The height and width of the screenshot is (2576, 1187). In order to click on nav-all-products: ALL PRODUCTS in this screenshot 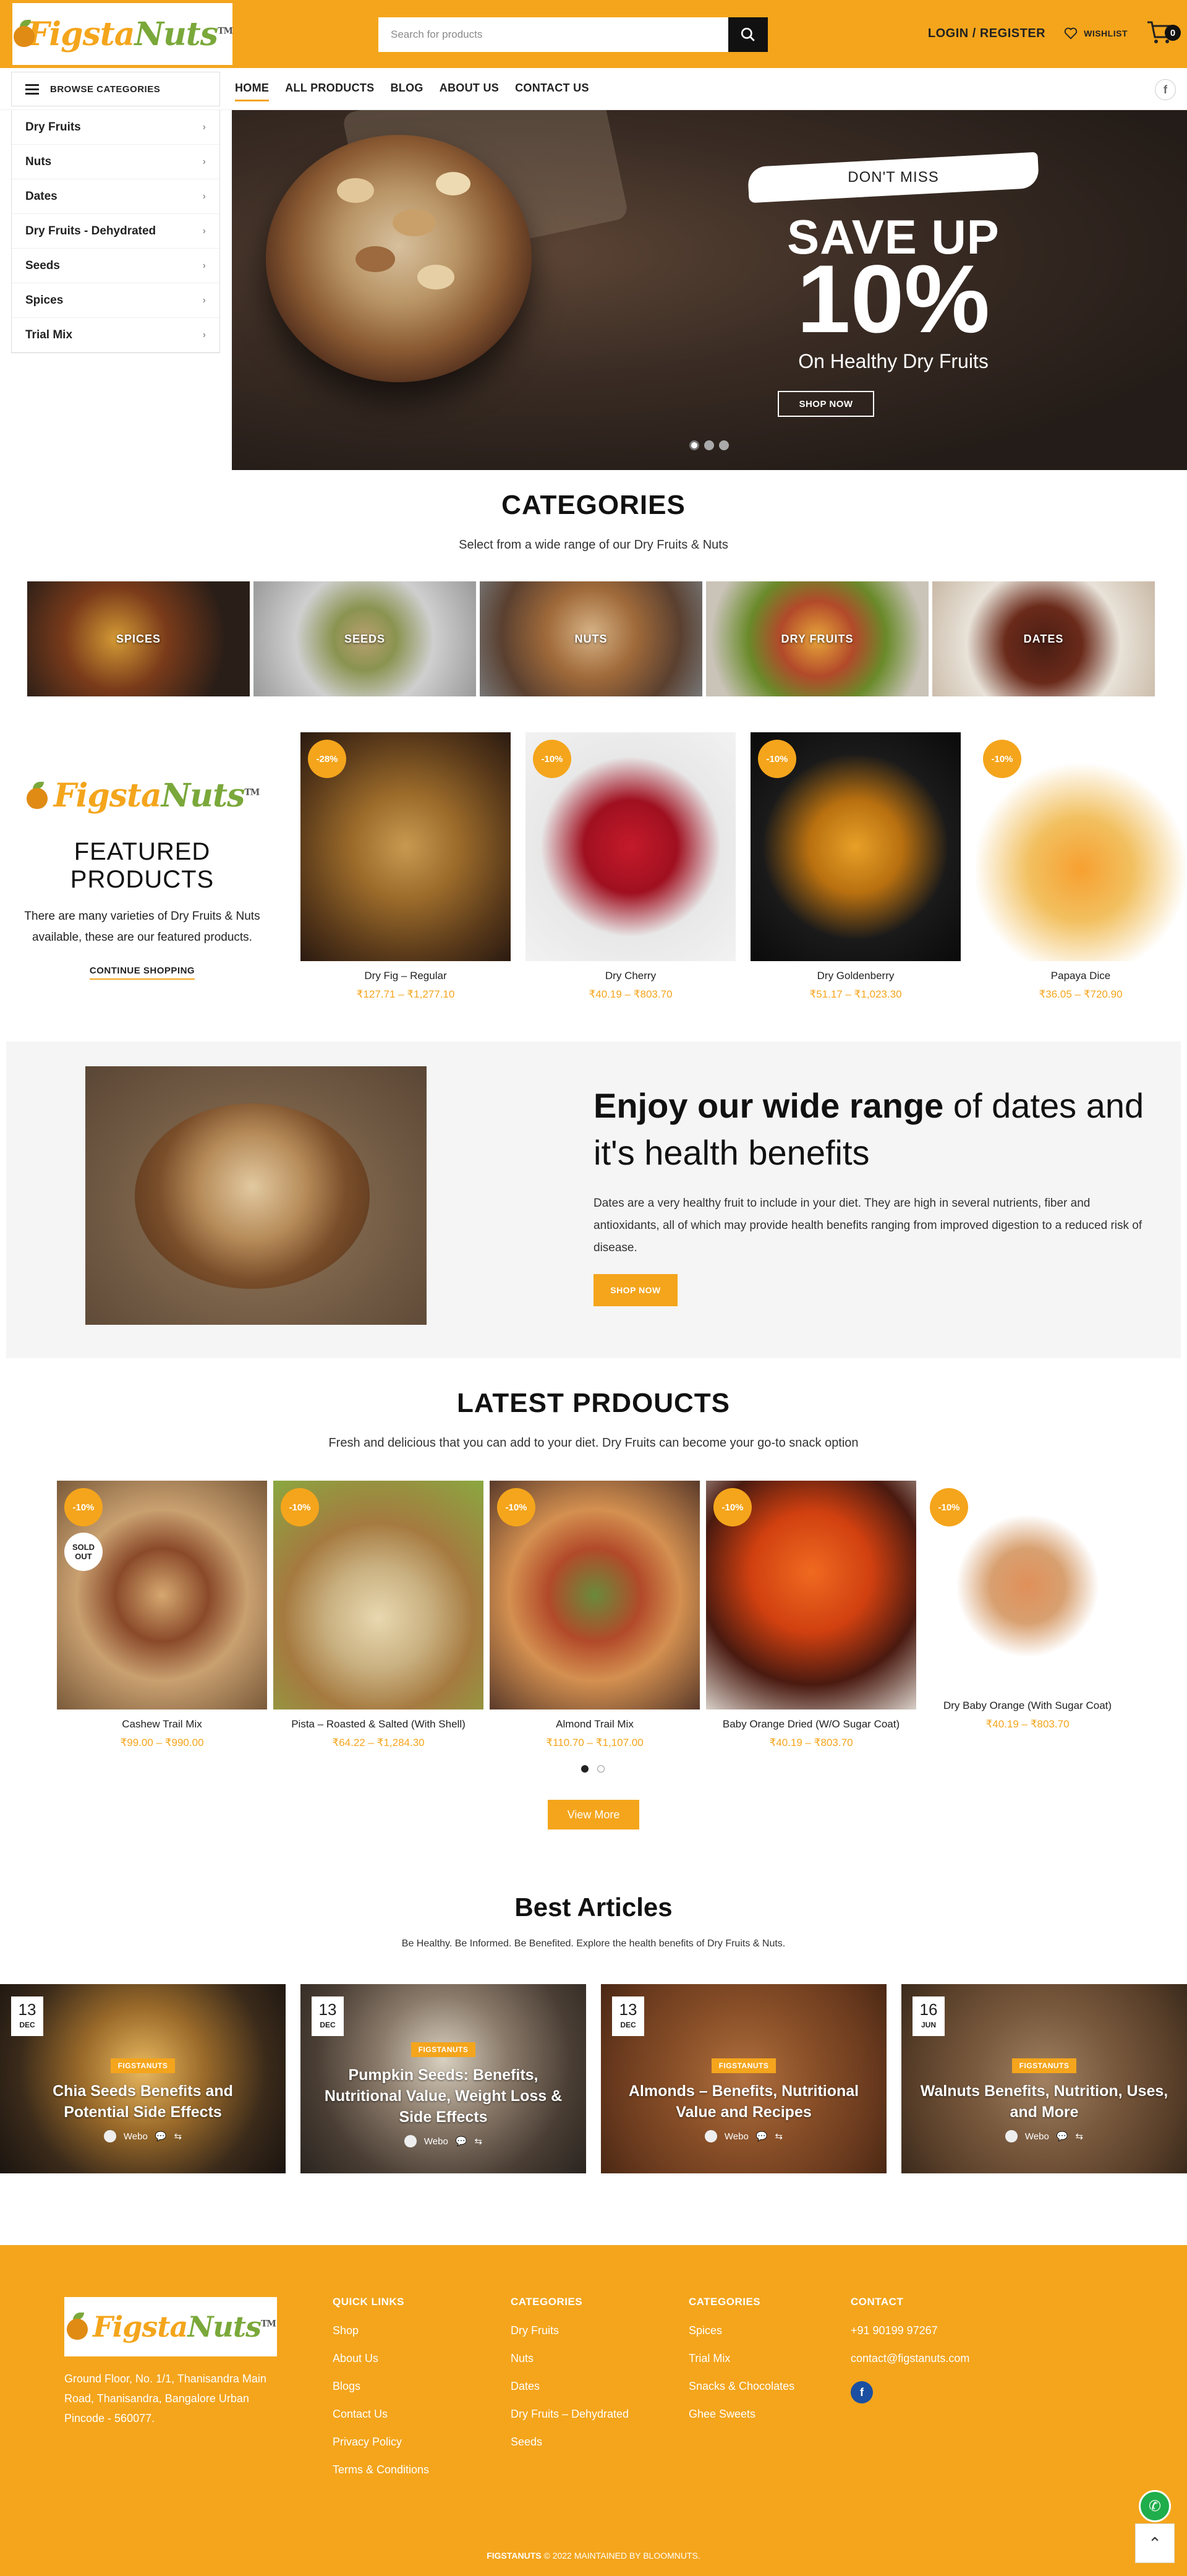, I will do `click(330, 92)`.